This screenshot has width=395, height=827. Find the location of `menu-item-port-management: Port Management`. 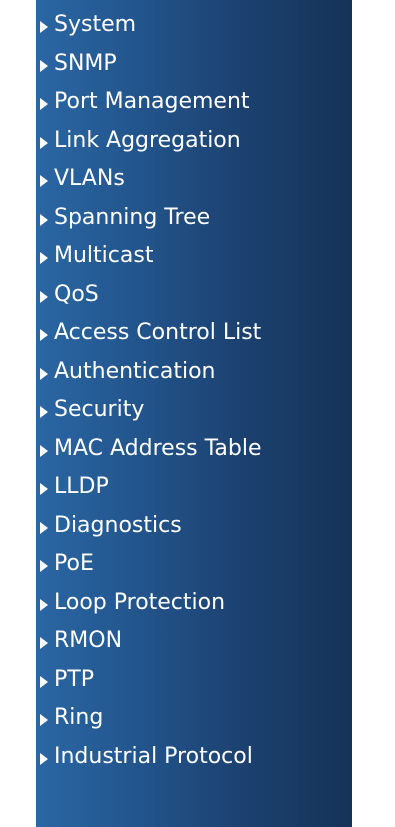

menu-item-port-management: Port Management is located at coordinates (194, 102).